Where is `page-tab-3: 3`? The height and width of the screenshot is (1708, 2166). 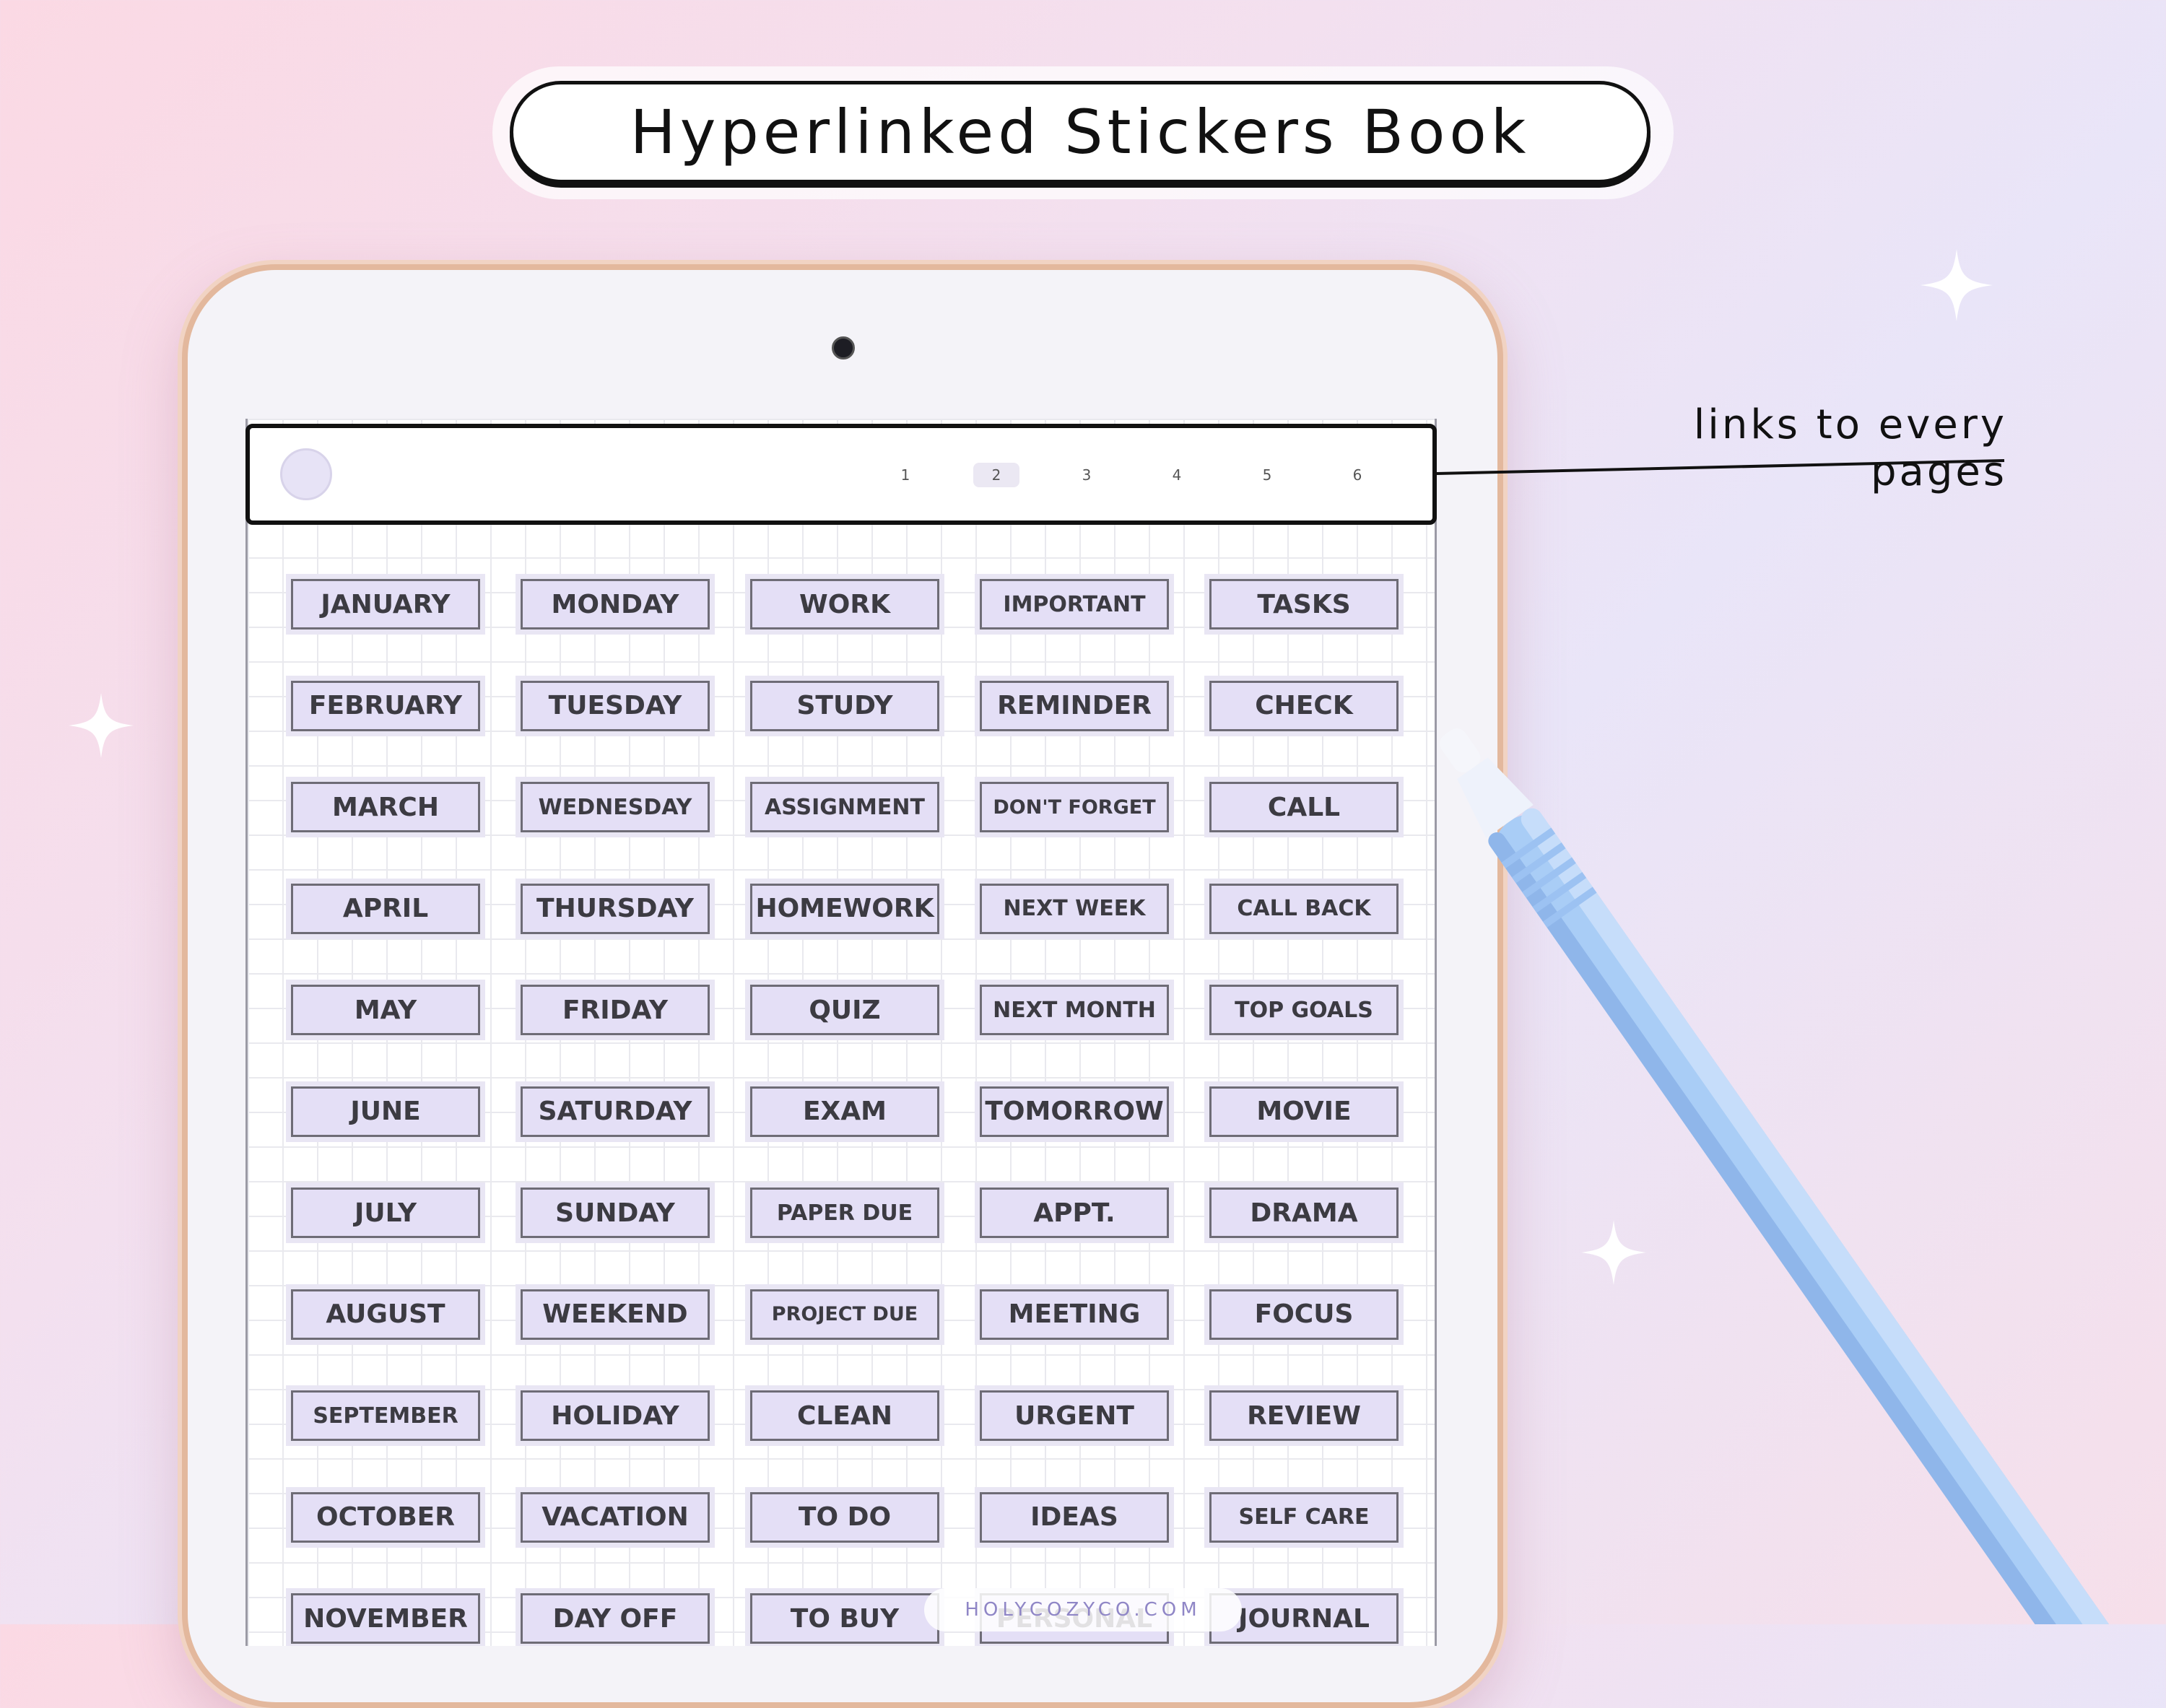
page-tab-3: 3 is located at coordinates (1087, 475).